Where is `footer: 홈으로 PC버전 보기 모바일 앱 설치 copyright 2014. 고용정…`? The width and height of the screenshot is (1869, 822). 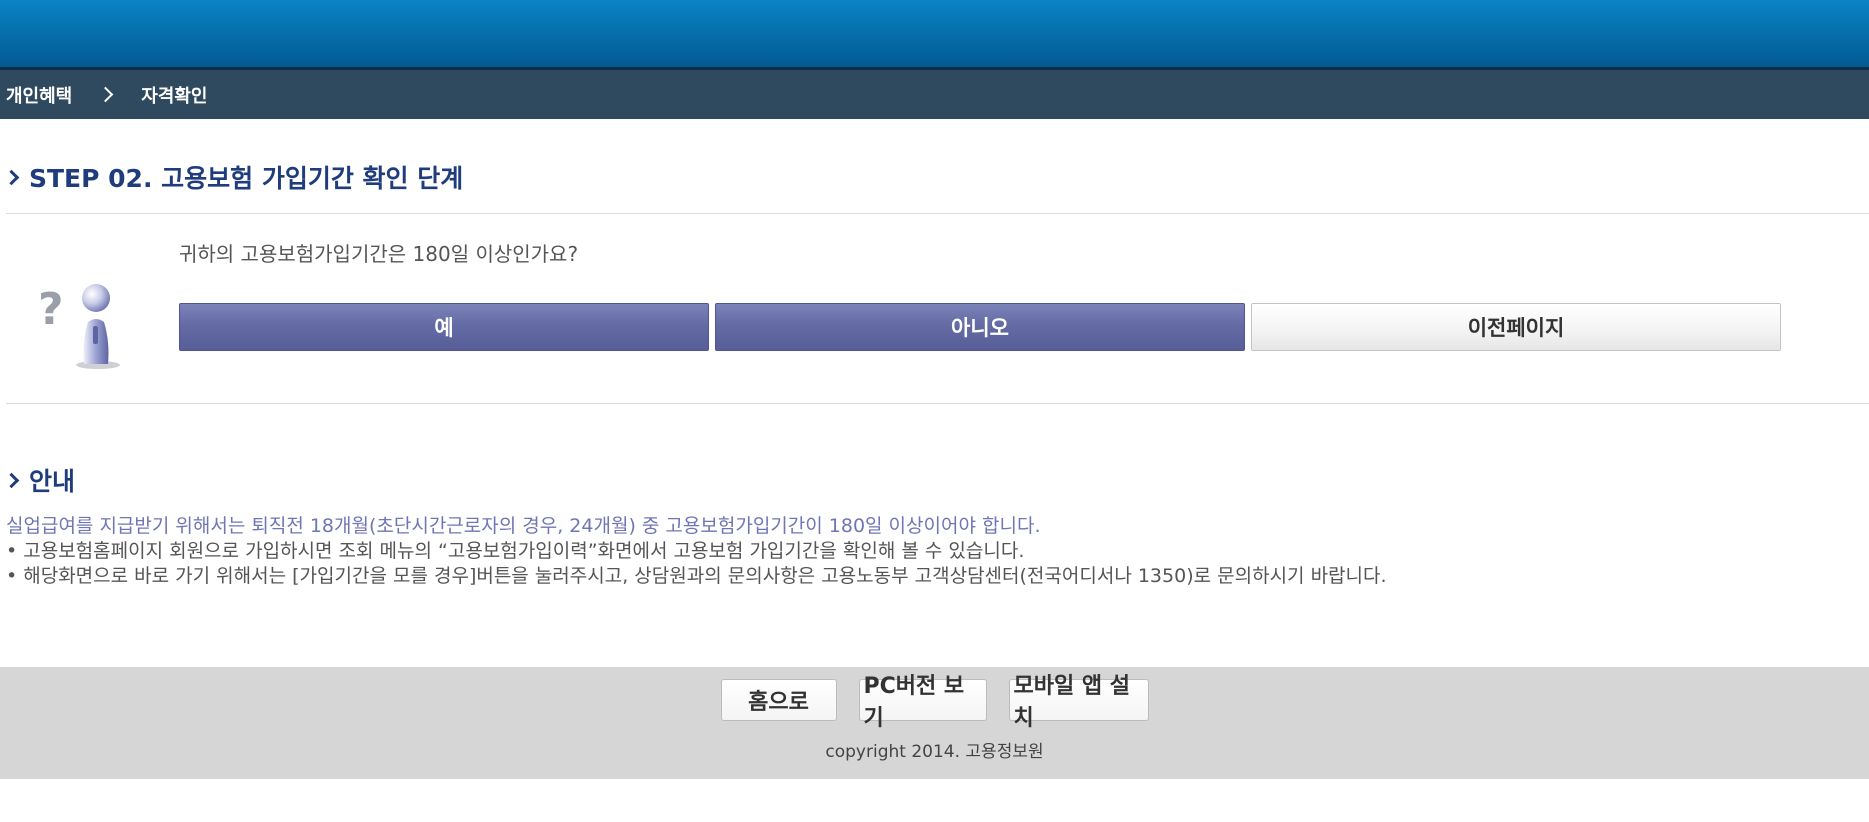
footer: 홈으로 PC버전 보기 모바일 앱 설치 copyright 2014. 고용정… is located at coordinates (934, 723).